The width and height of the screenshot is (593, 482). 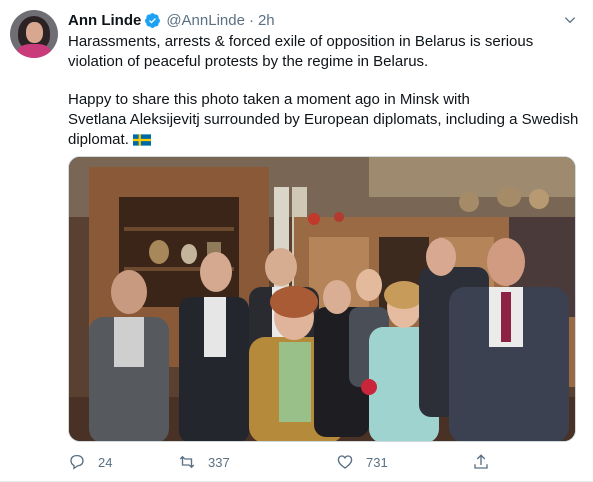 What do you see at coordinates (34, 34) in the screenshot?
I see `avatar` at bounding box center [34, 34].